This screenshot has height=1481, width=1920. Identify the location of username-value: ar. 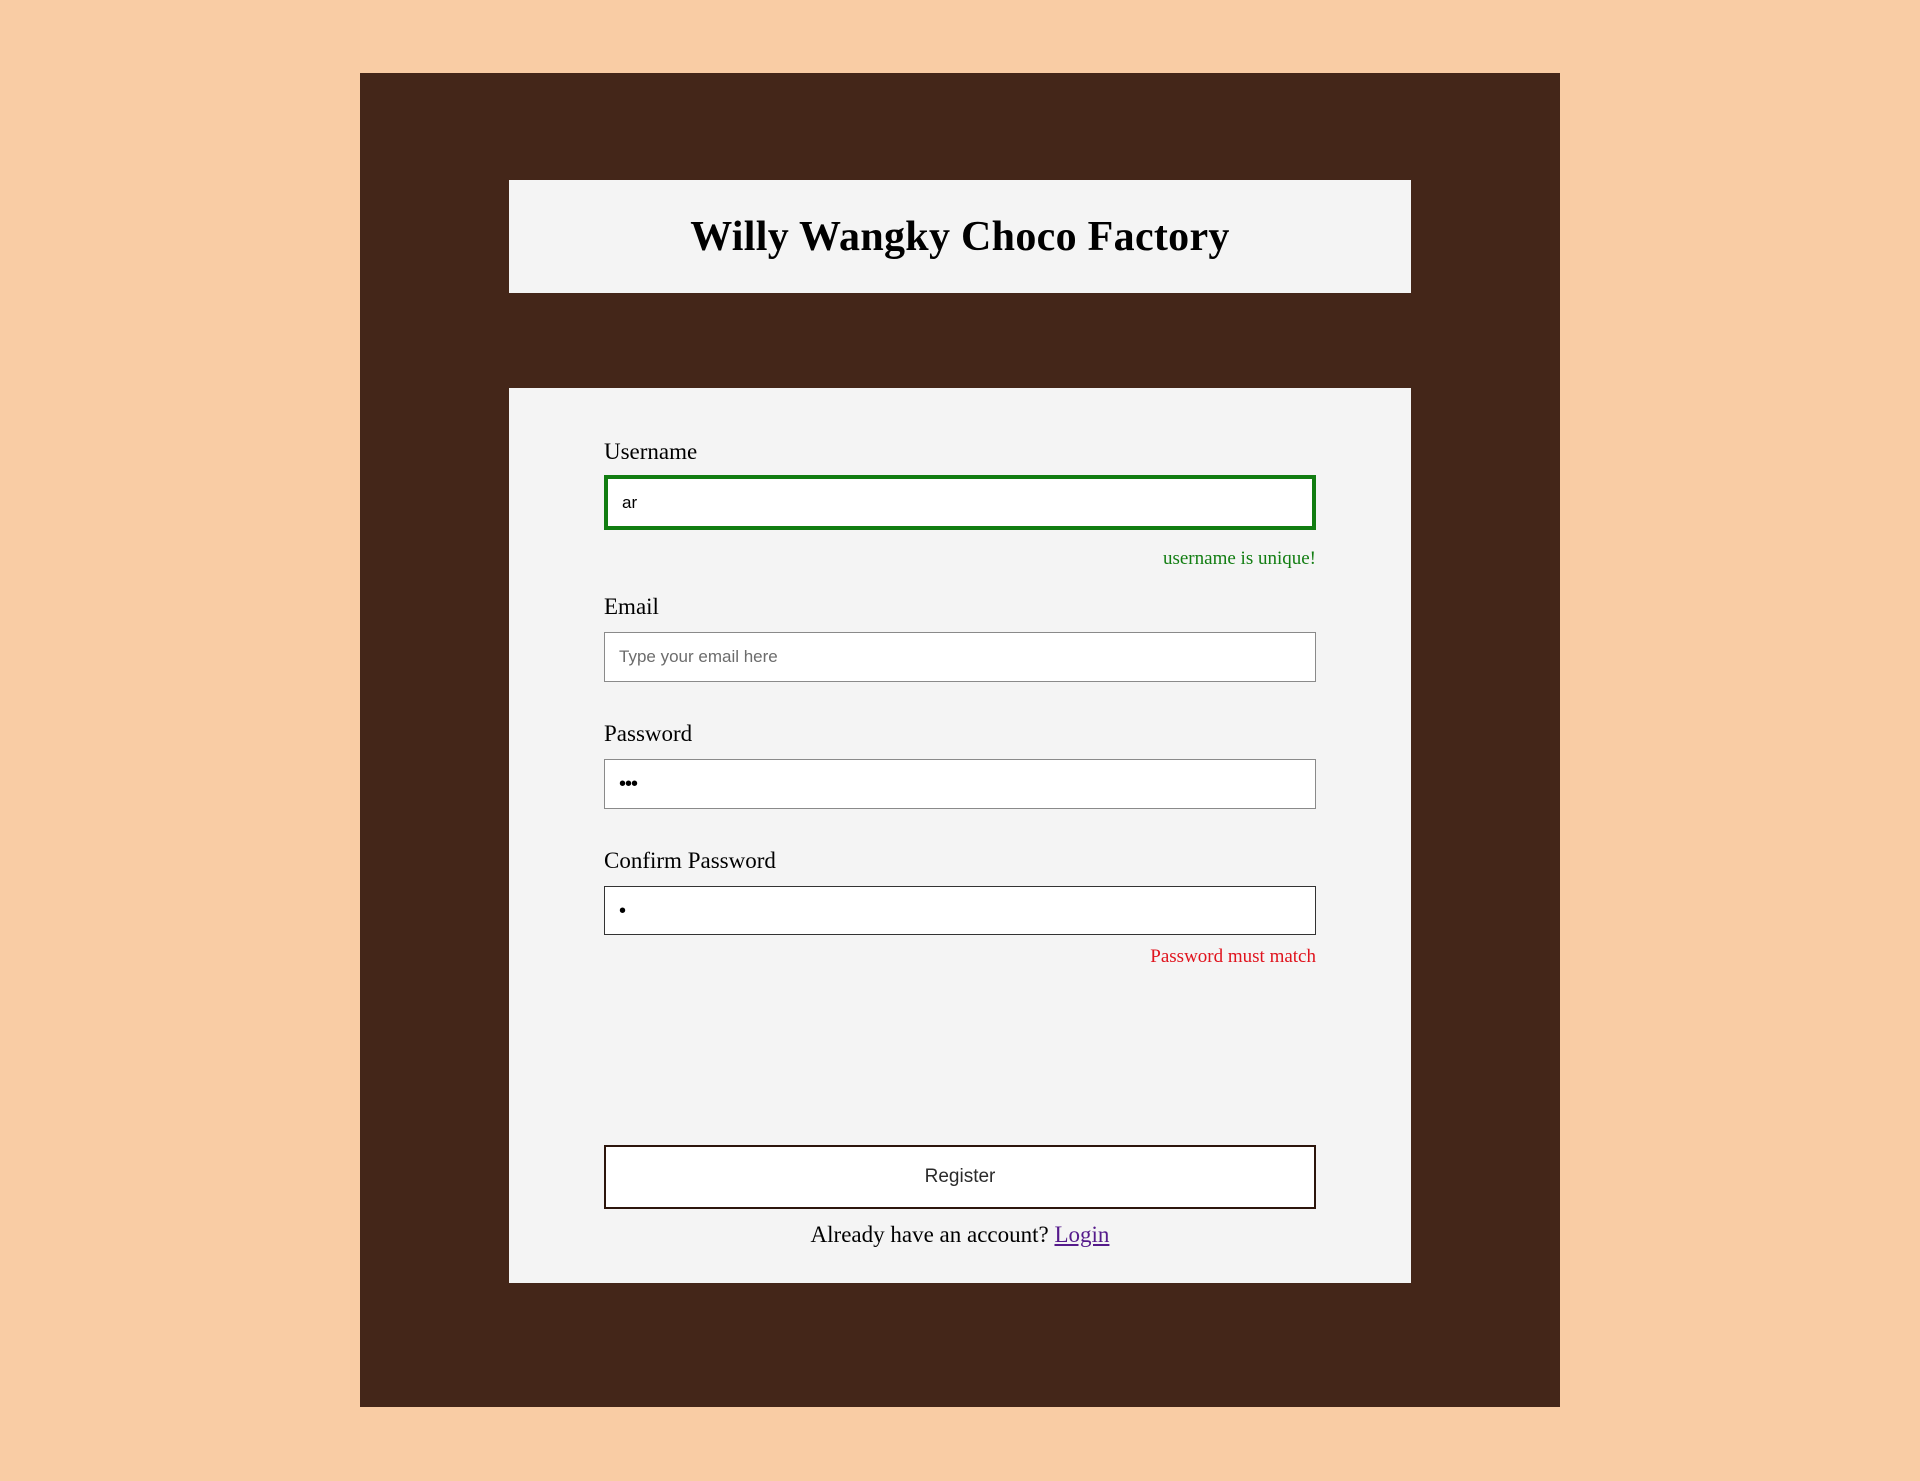
(630, 502).